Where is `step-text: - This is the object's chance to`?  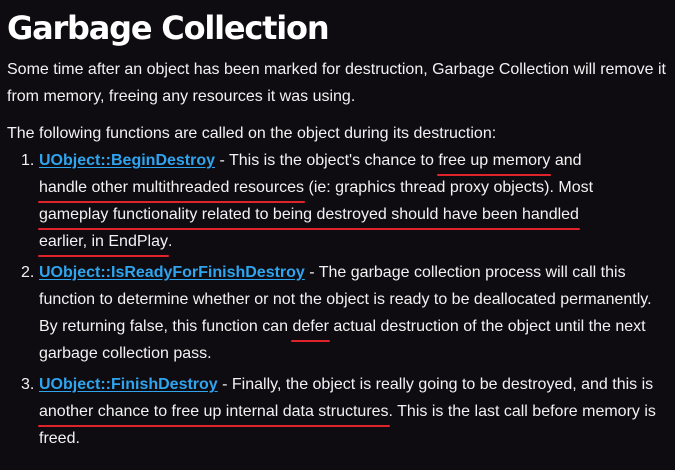
step-text: - This is the object's chance to is located at coordinates (327, 160).